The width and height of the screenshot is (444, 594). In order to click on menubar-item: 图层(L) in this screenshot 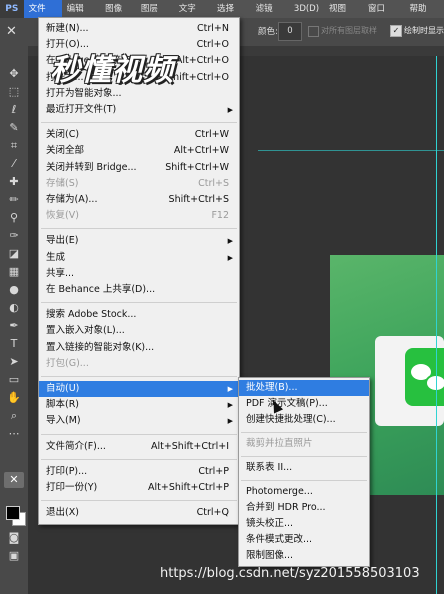, I will do `click(155, 16)`.